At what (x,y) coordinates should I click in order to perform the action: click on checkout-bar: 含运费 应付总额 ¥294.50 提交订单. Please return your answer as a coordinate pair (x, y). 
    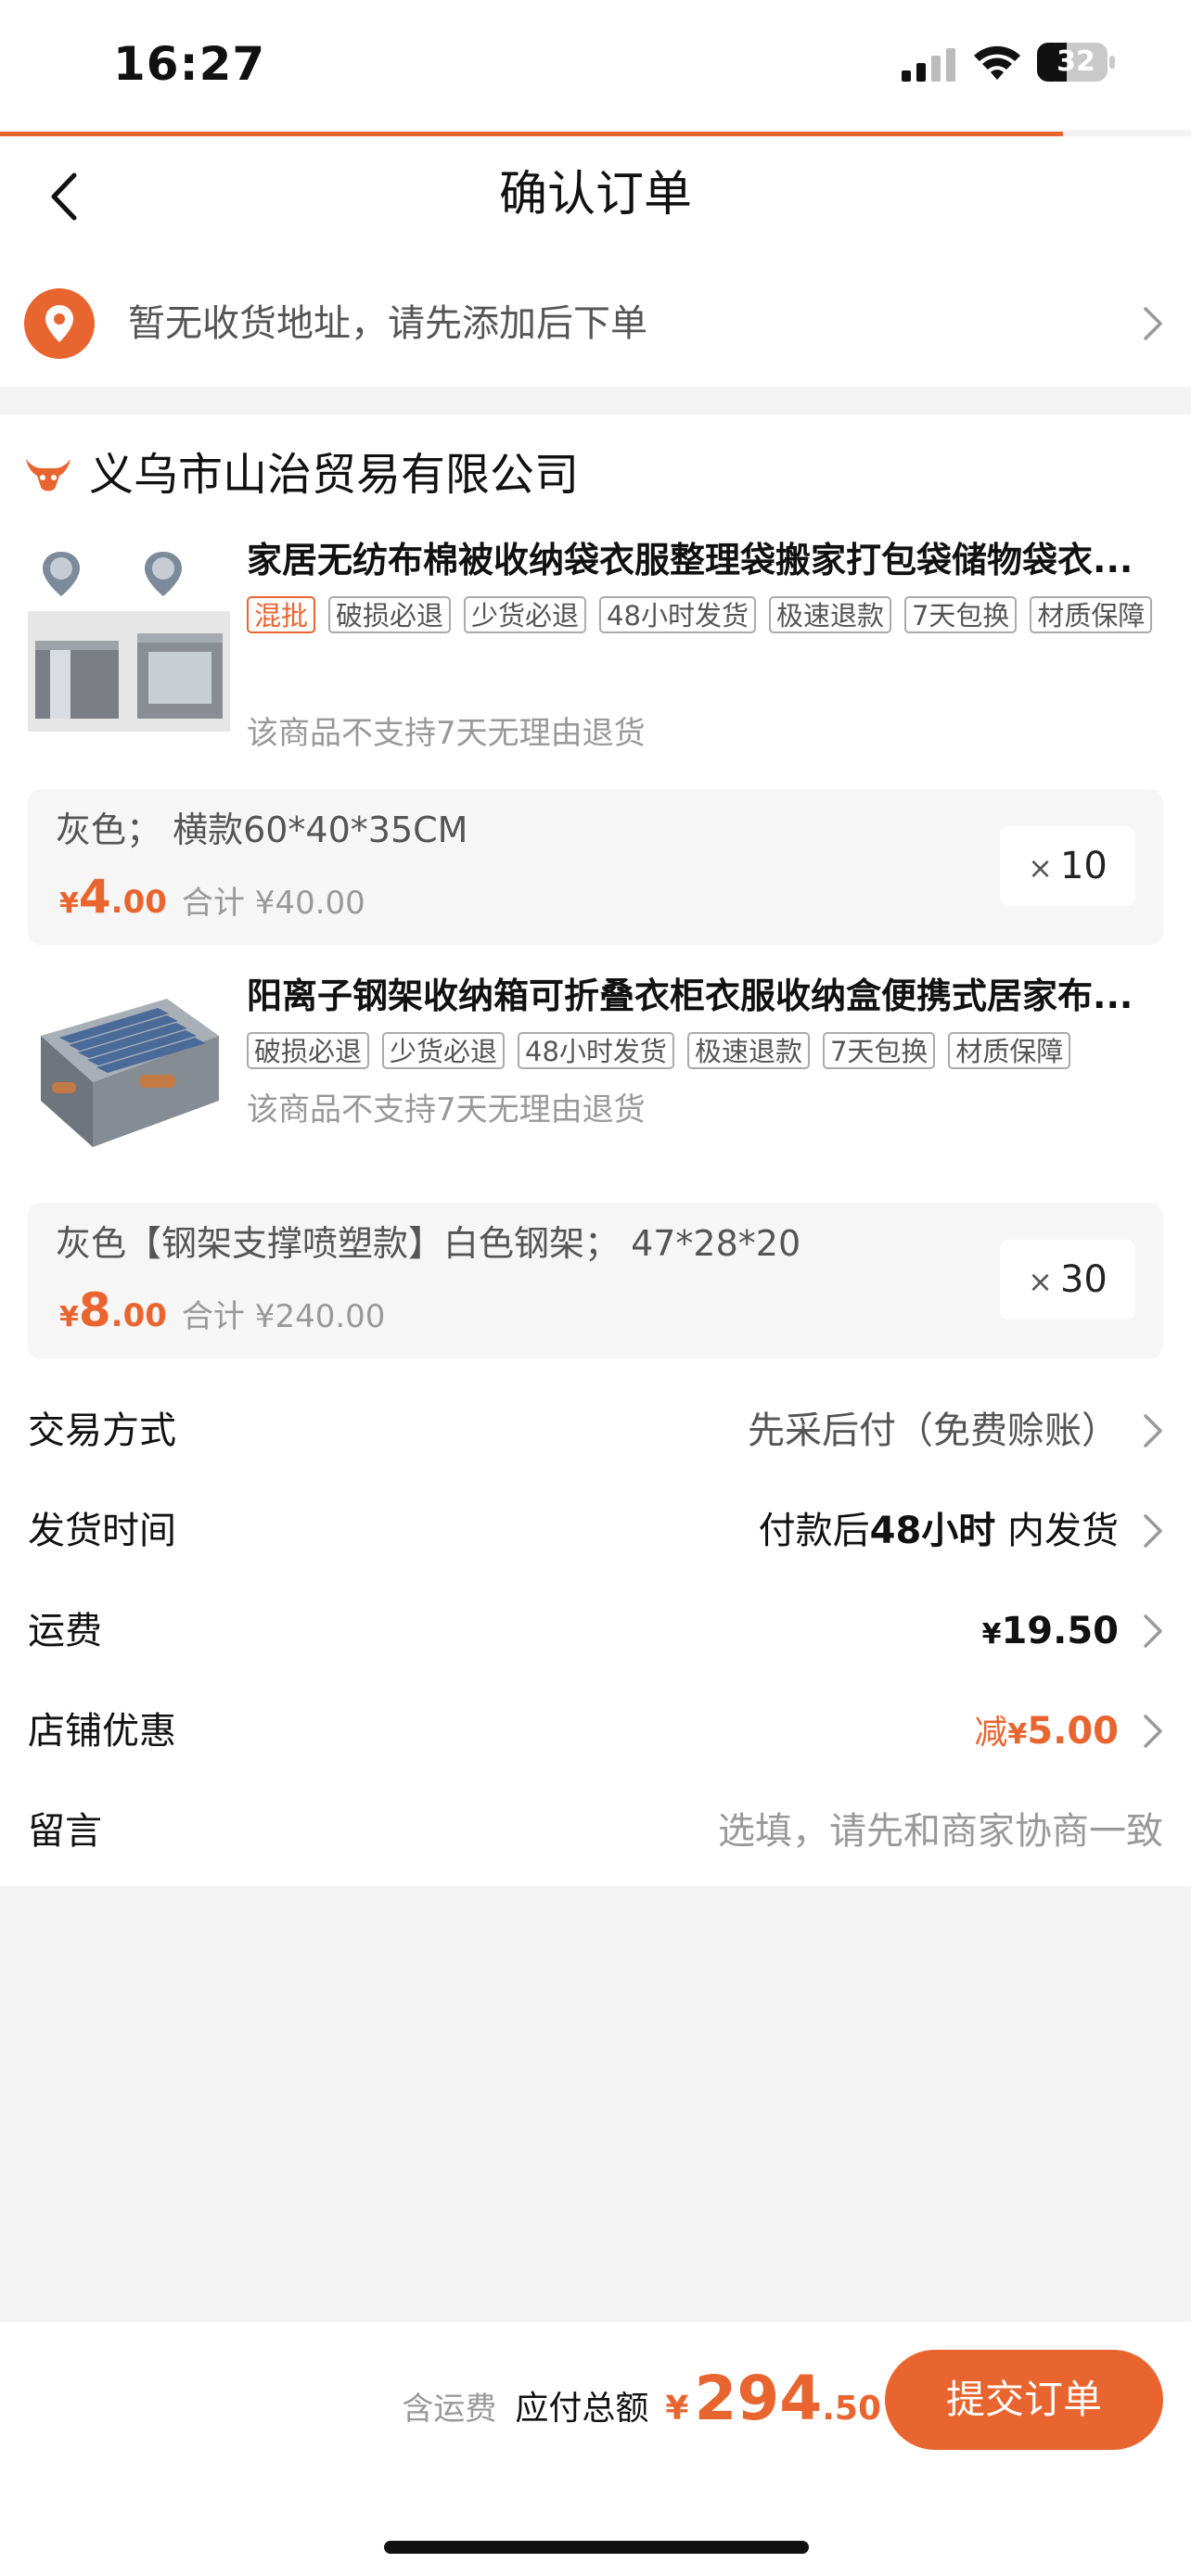
    Looking at the image, I should click on (595, 2449).